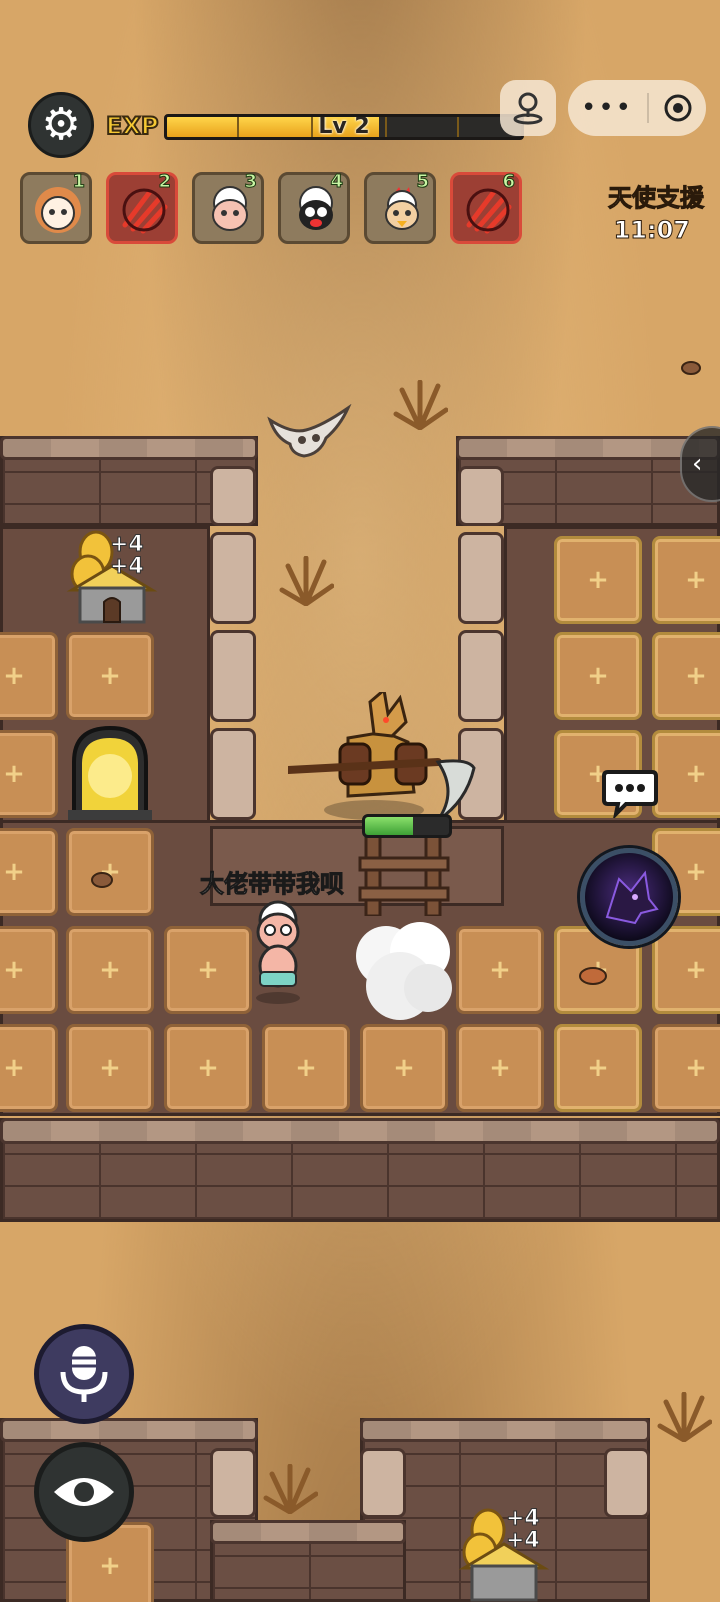  I want to click on slot-number: 4, so click(336, 182).